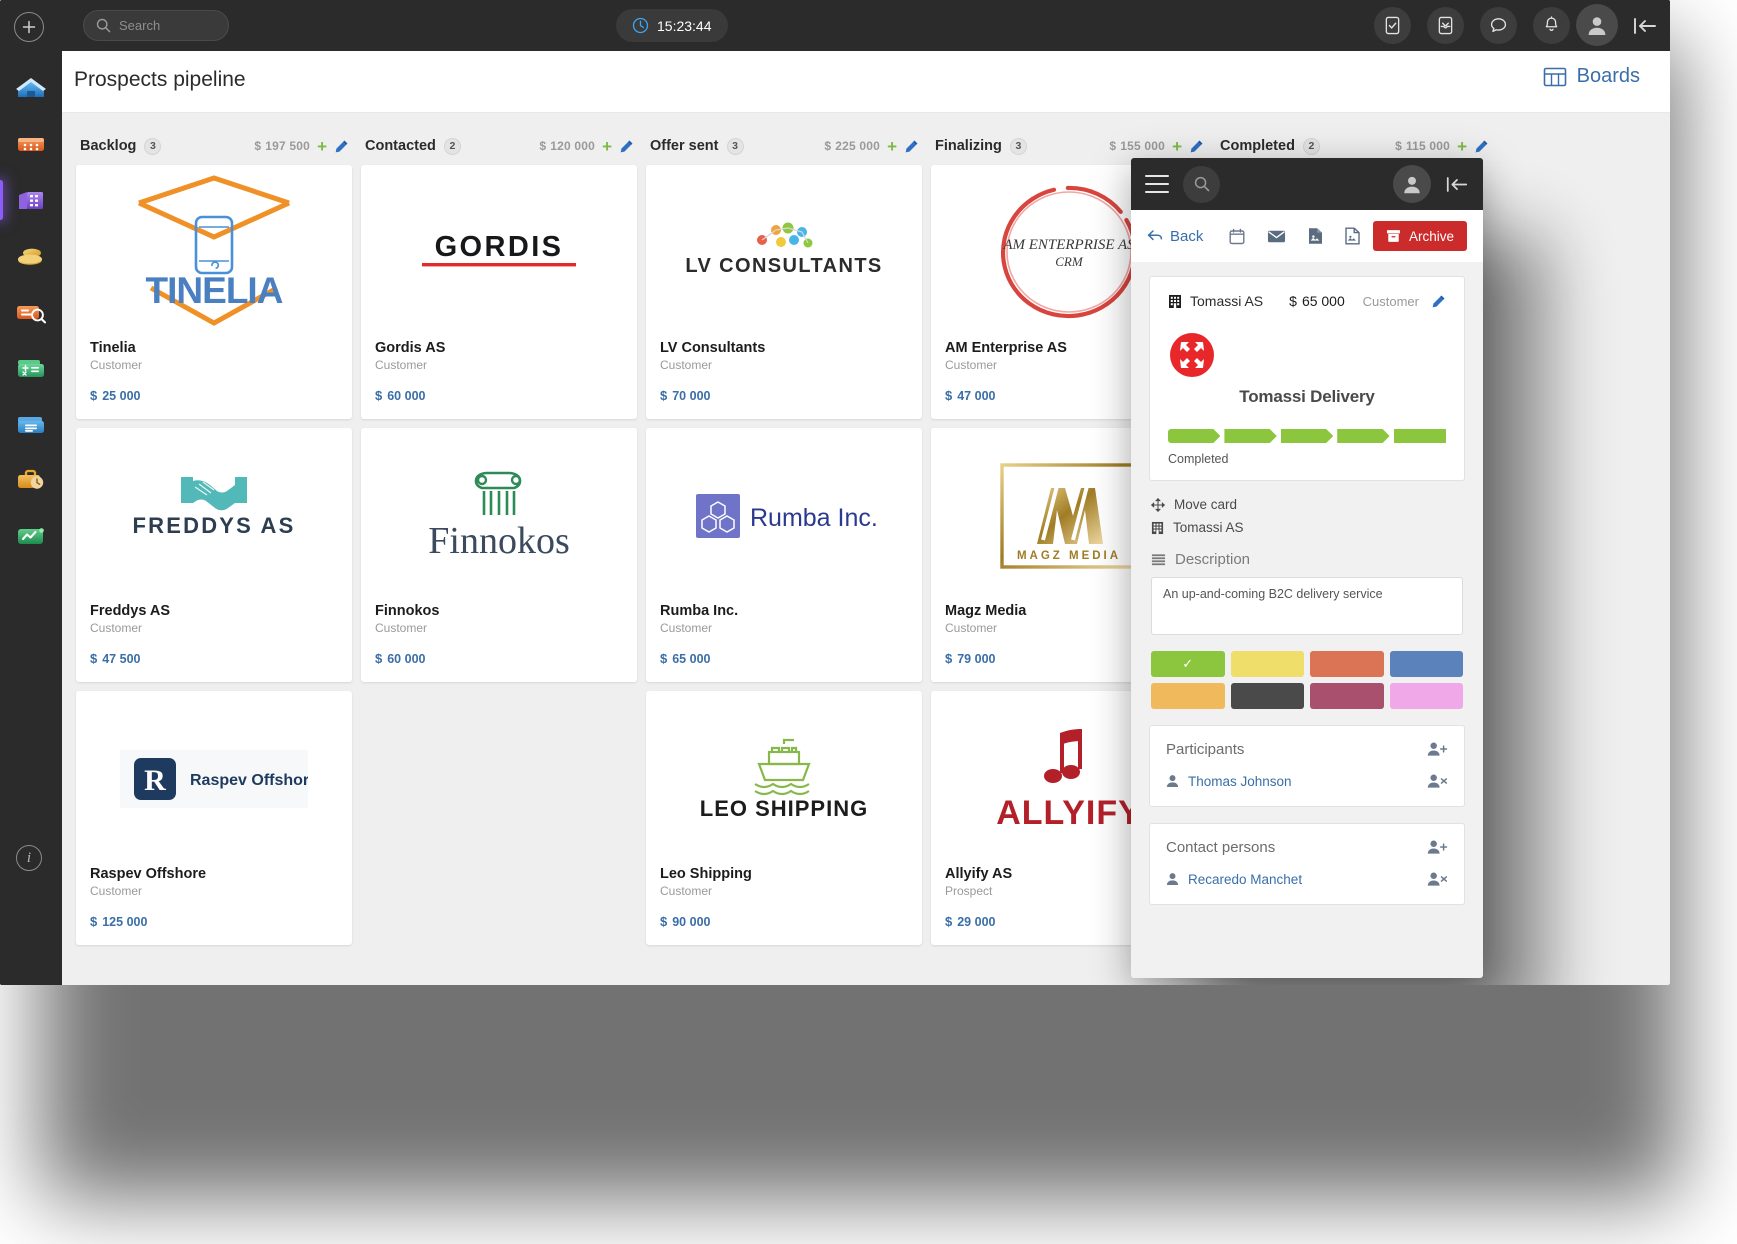 This screenshot has width=1737, height=1244. What do you see at coordinates (140, 25) in the screenshot?
I see `search-placeholder: Search` at bounding box center [140, 25].